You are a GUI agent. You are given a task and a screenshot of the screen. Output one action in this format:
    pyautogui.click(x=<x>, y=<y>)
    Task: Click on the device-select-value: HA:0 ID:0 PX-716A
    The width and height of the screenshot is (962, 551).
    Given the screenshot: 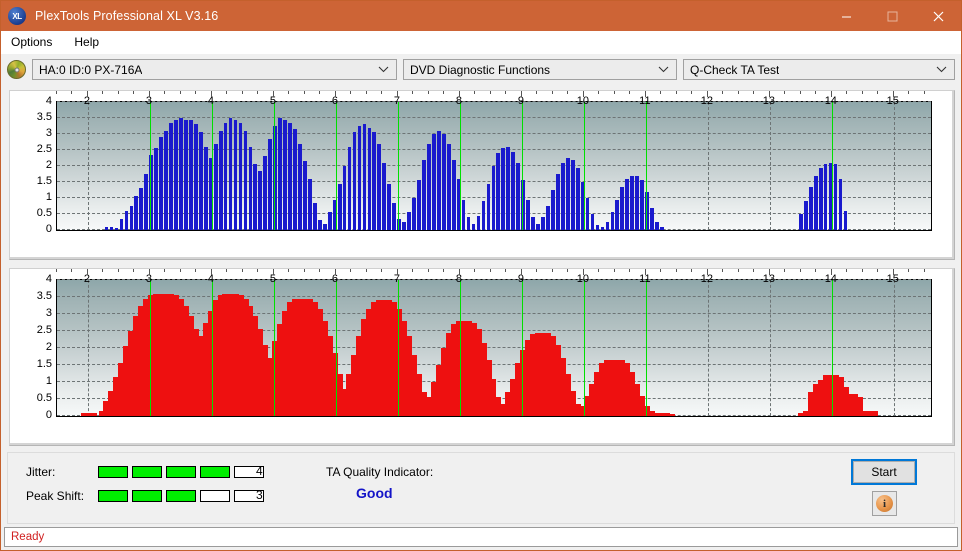 What is the action you would take?
    pyautogui.click(x=91, y=69)
    